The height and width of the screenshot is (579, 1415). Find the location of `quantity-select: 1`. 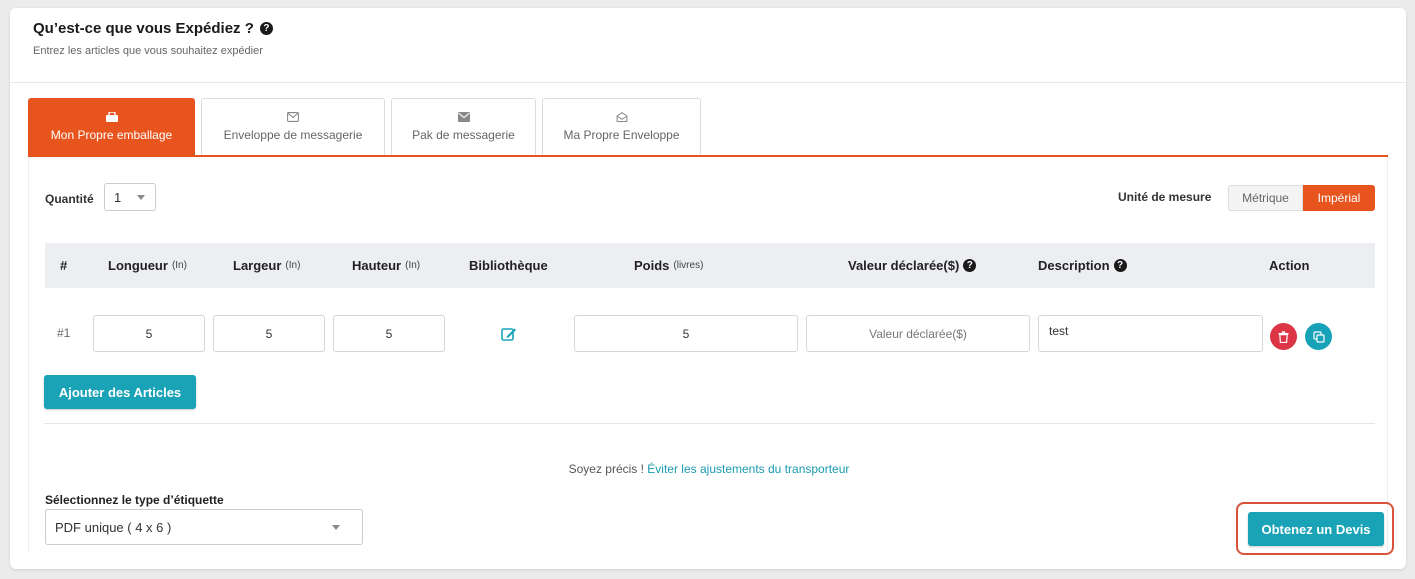

quantity-select: 1 is located at coordinates (130, 197).